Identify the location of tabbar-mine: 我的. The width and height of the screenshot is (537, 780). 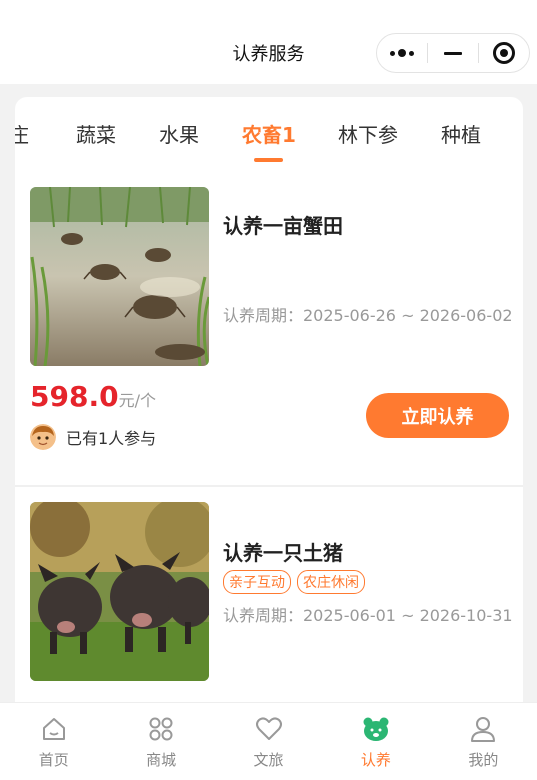
(483, 741).